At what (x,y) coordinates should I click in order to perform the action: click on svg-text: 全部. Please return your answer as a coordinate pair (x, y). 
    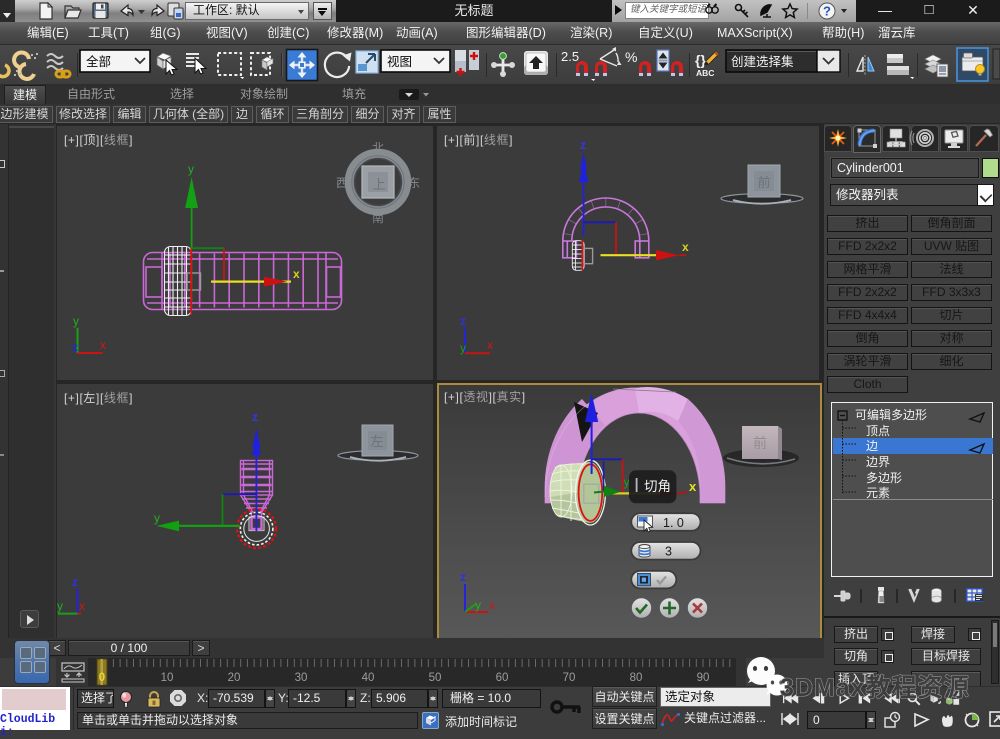
    Looking at the image, I should click on (98, 61).